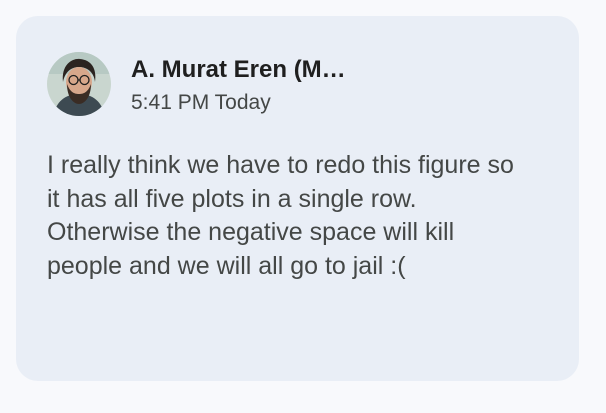 This screenshot has width=606, height=413. What do you see at coordinates (201, 102) in the screenshot?
I see `comment-timestamp: 5:41 PM Today` at bounding box center [201, 102].